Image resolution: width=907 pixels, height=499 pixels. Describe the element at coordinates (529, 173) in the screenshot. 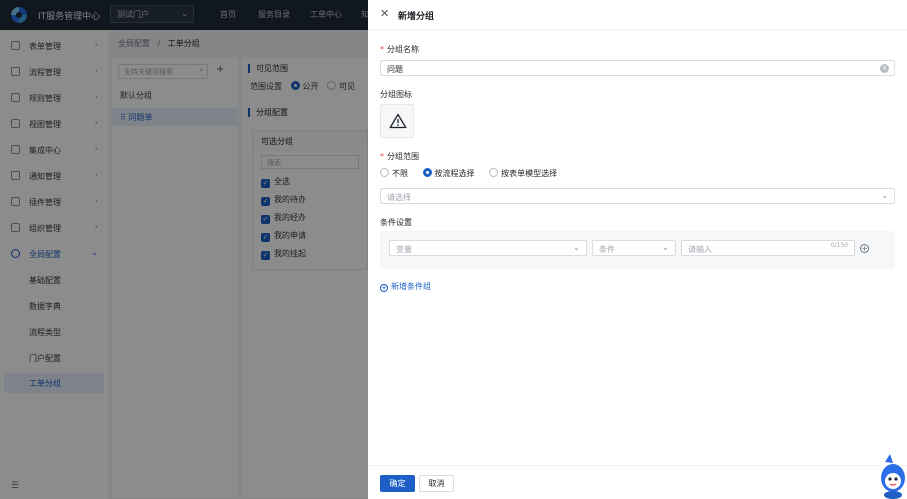

I see `radio-by-form-model-label: 按表单模型选择` at that location.